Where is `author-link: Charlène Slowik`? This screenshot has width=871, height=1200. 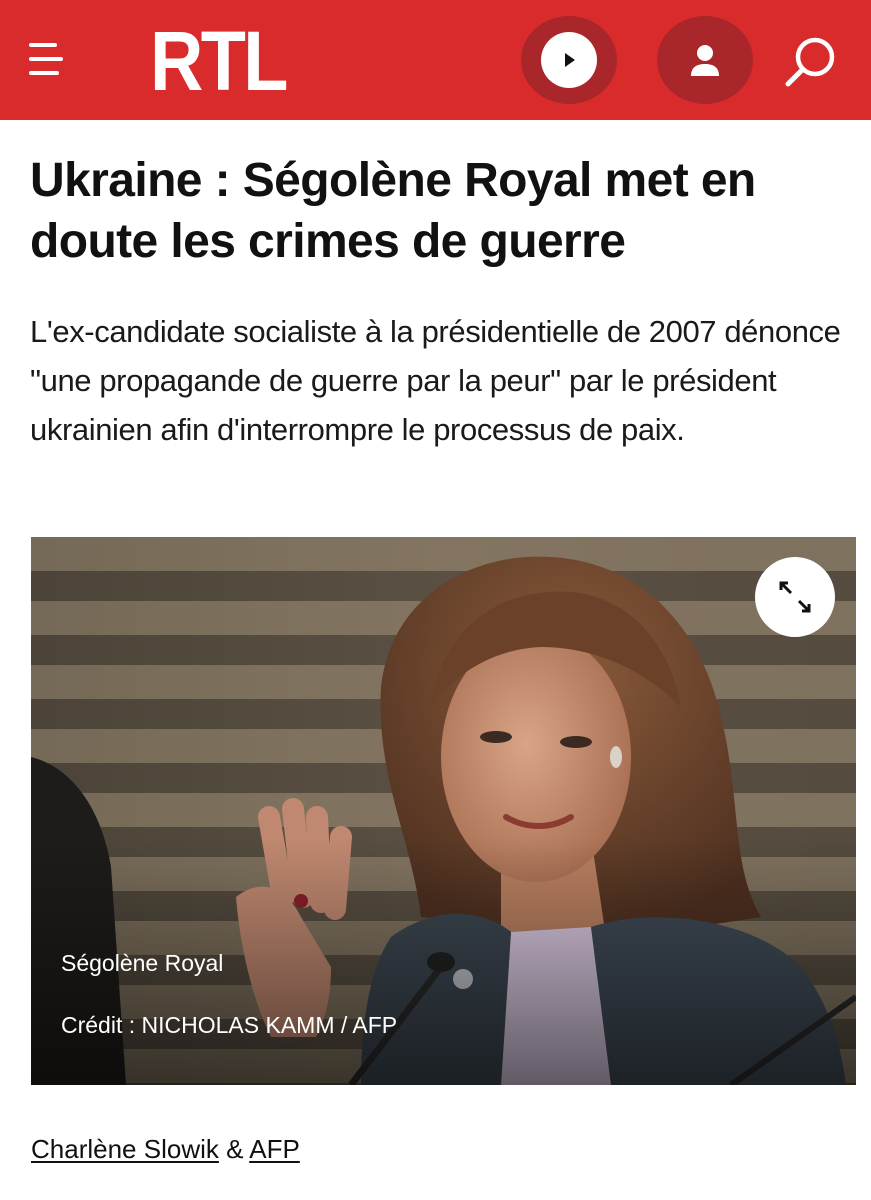 author-link: Charlène Slowik is located at coordinates (125, 1149).